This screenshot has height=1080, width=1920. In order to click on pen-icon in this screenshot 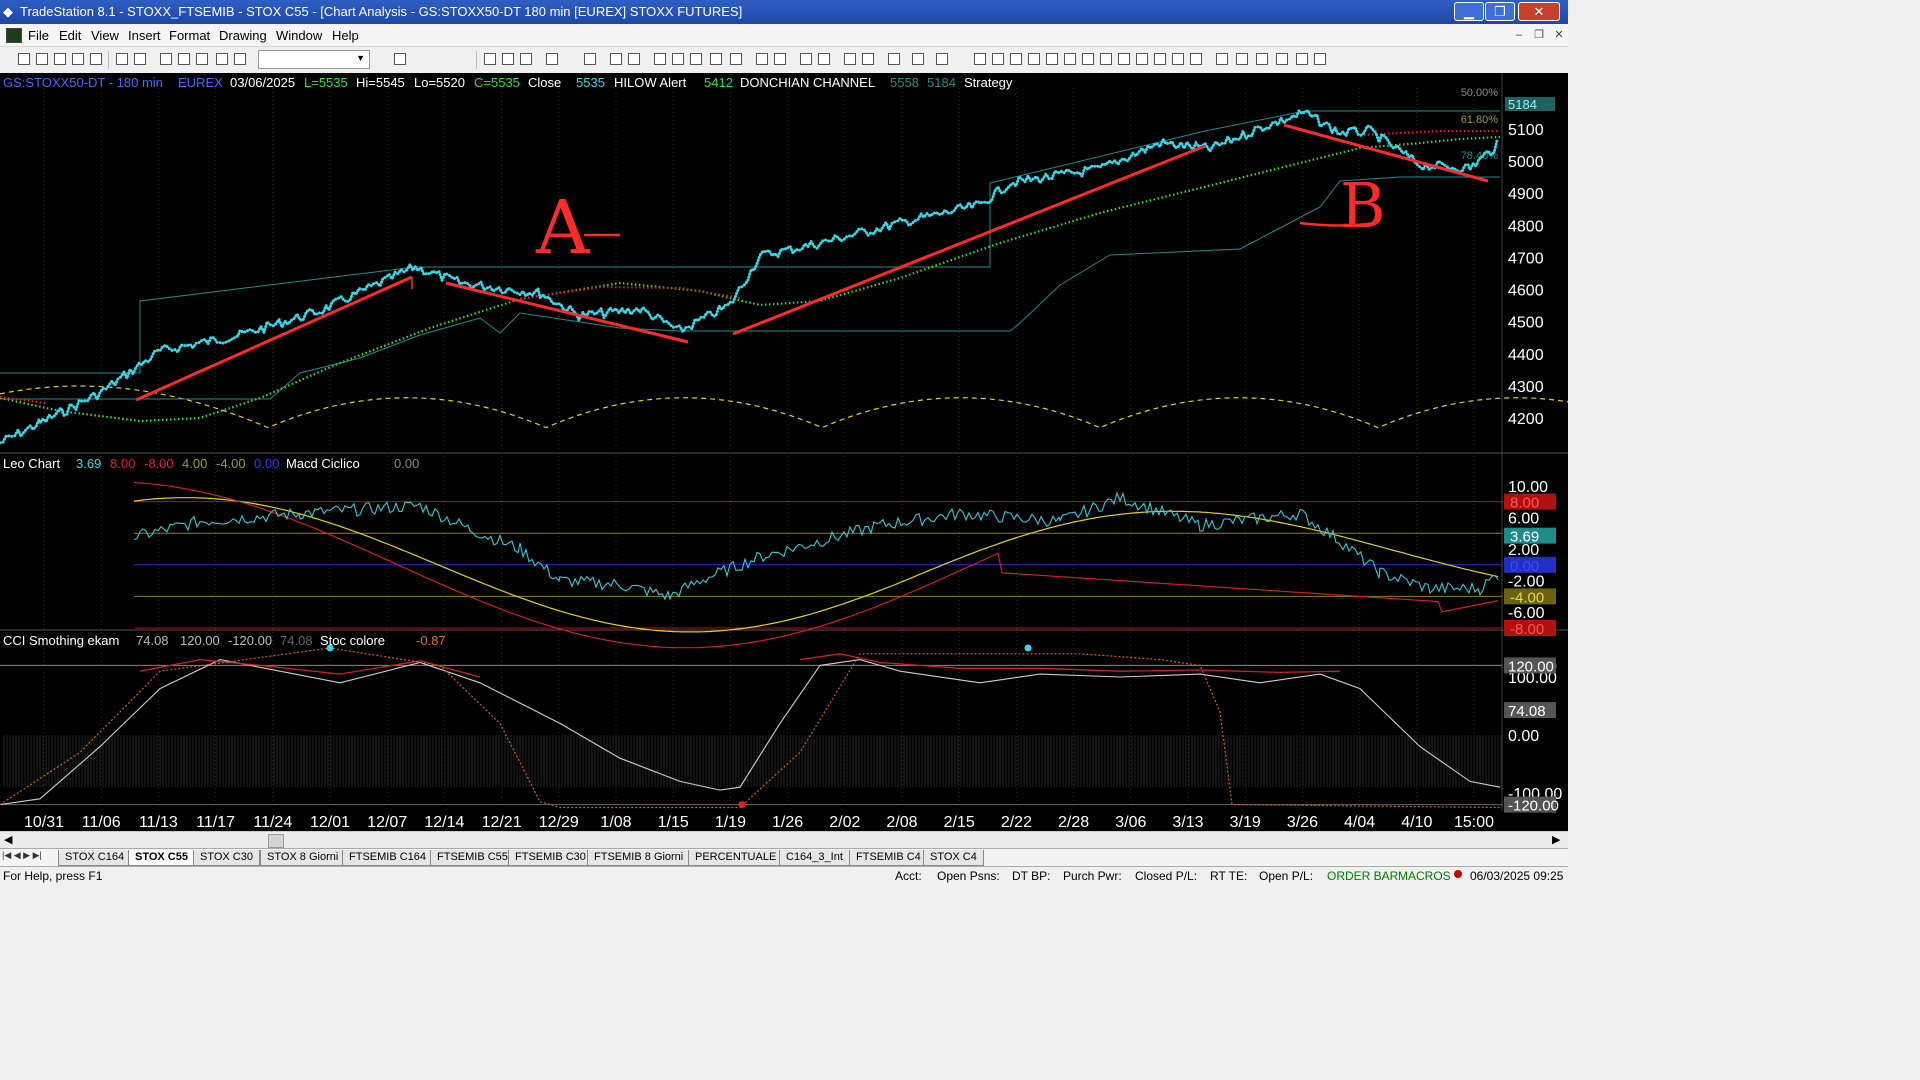, I will do `click(1196, 59)`.